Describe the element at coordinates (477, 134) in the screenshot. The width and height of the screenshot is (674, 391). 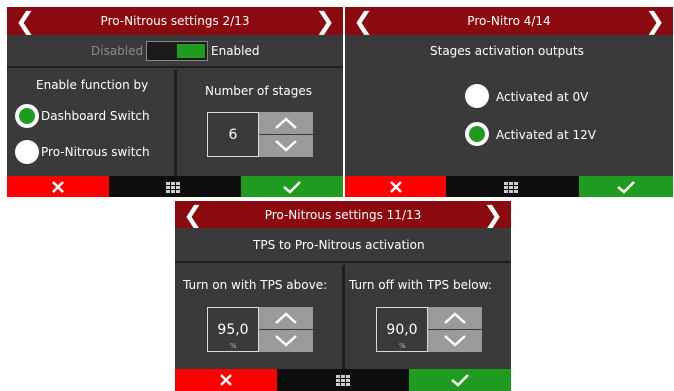
I see `activated-12v-radio` at that location.